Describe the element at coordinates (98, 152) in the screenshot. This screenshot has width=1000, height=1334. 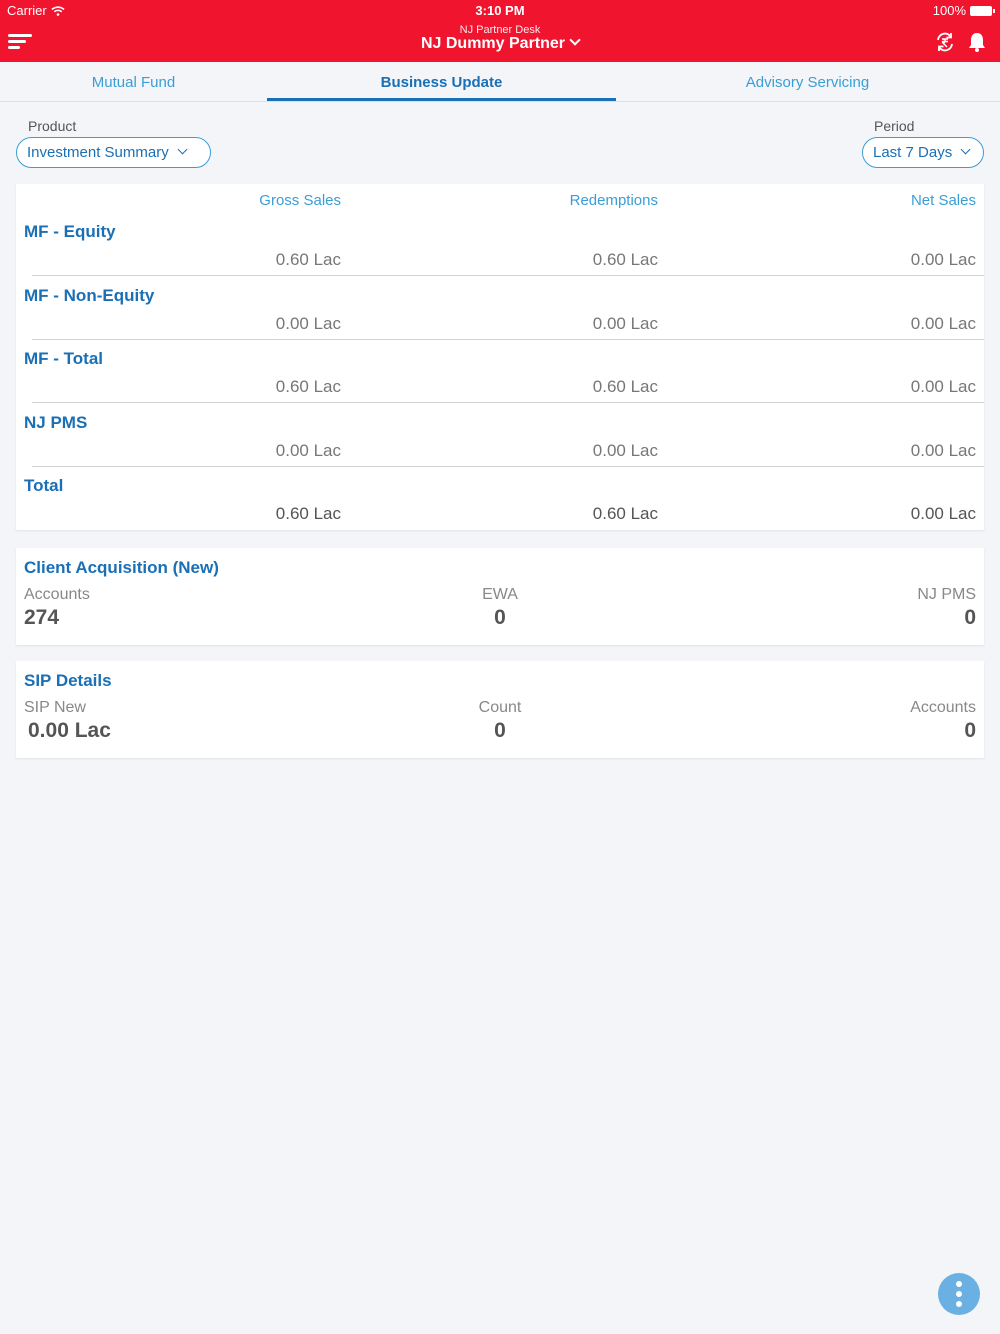
I see `product-value: Investment Summary` at that location.